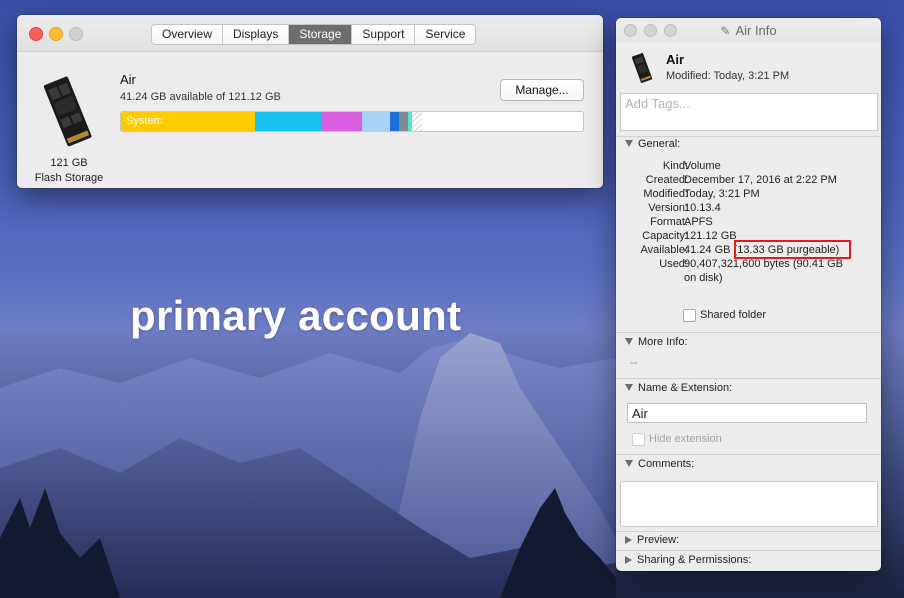  What do you see at coordinates (659, 144) in the screenshot?
I see `section-general-label: General:` at bounding box center [659, 144].